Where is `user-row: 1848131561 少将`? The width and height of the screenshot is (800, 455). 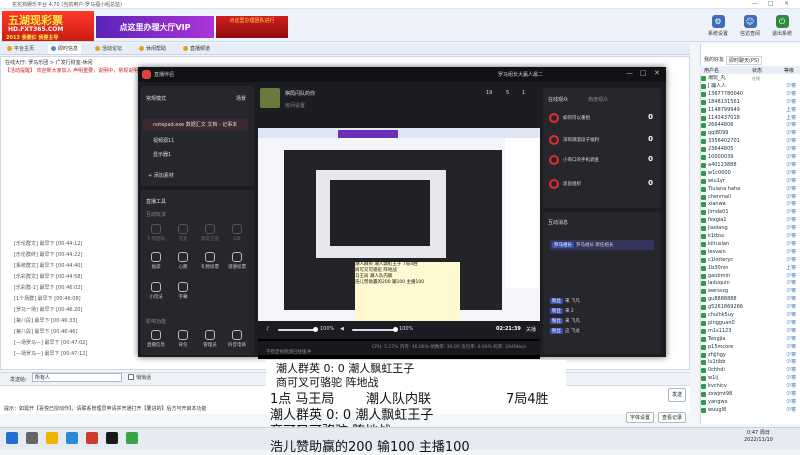 user-row: 1848131561 少将 is located at coordinates (750, 102).